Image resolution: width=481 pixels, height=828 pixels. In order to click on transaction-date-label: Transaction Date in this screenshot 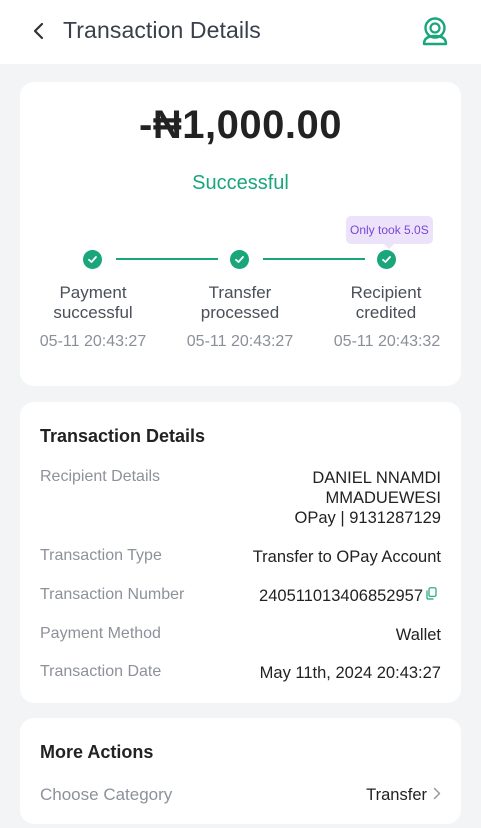, I will do `click(101, 671)`.